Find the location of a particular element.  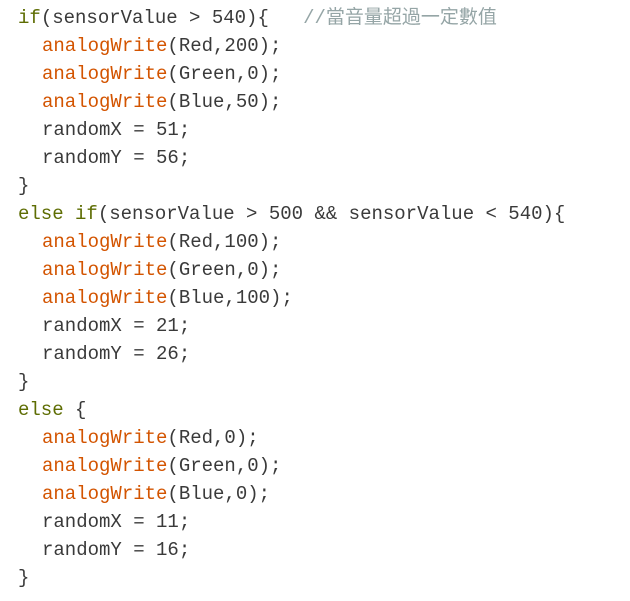

code-line: if(sensorValue > 540){ //當音量超過一定數值 is located at coordinates (322, 18).